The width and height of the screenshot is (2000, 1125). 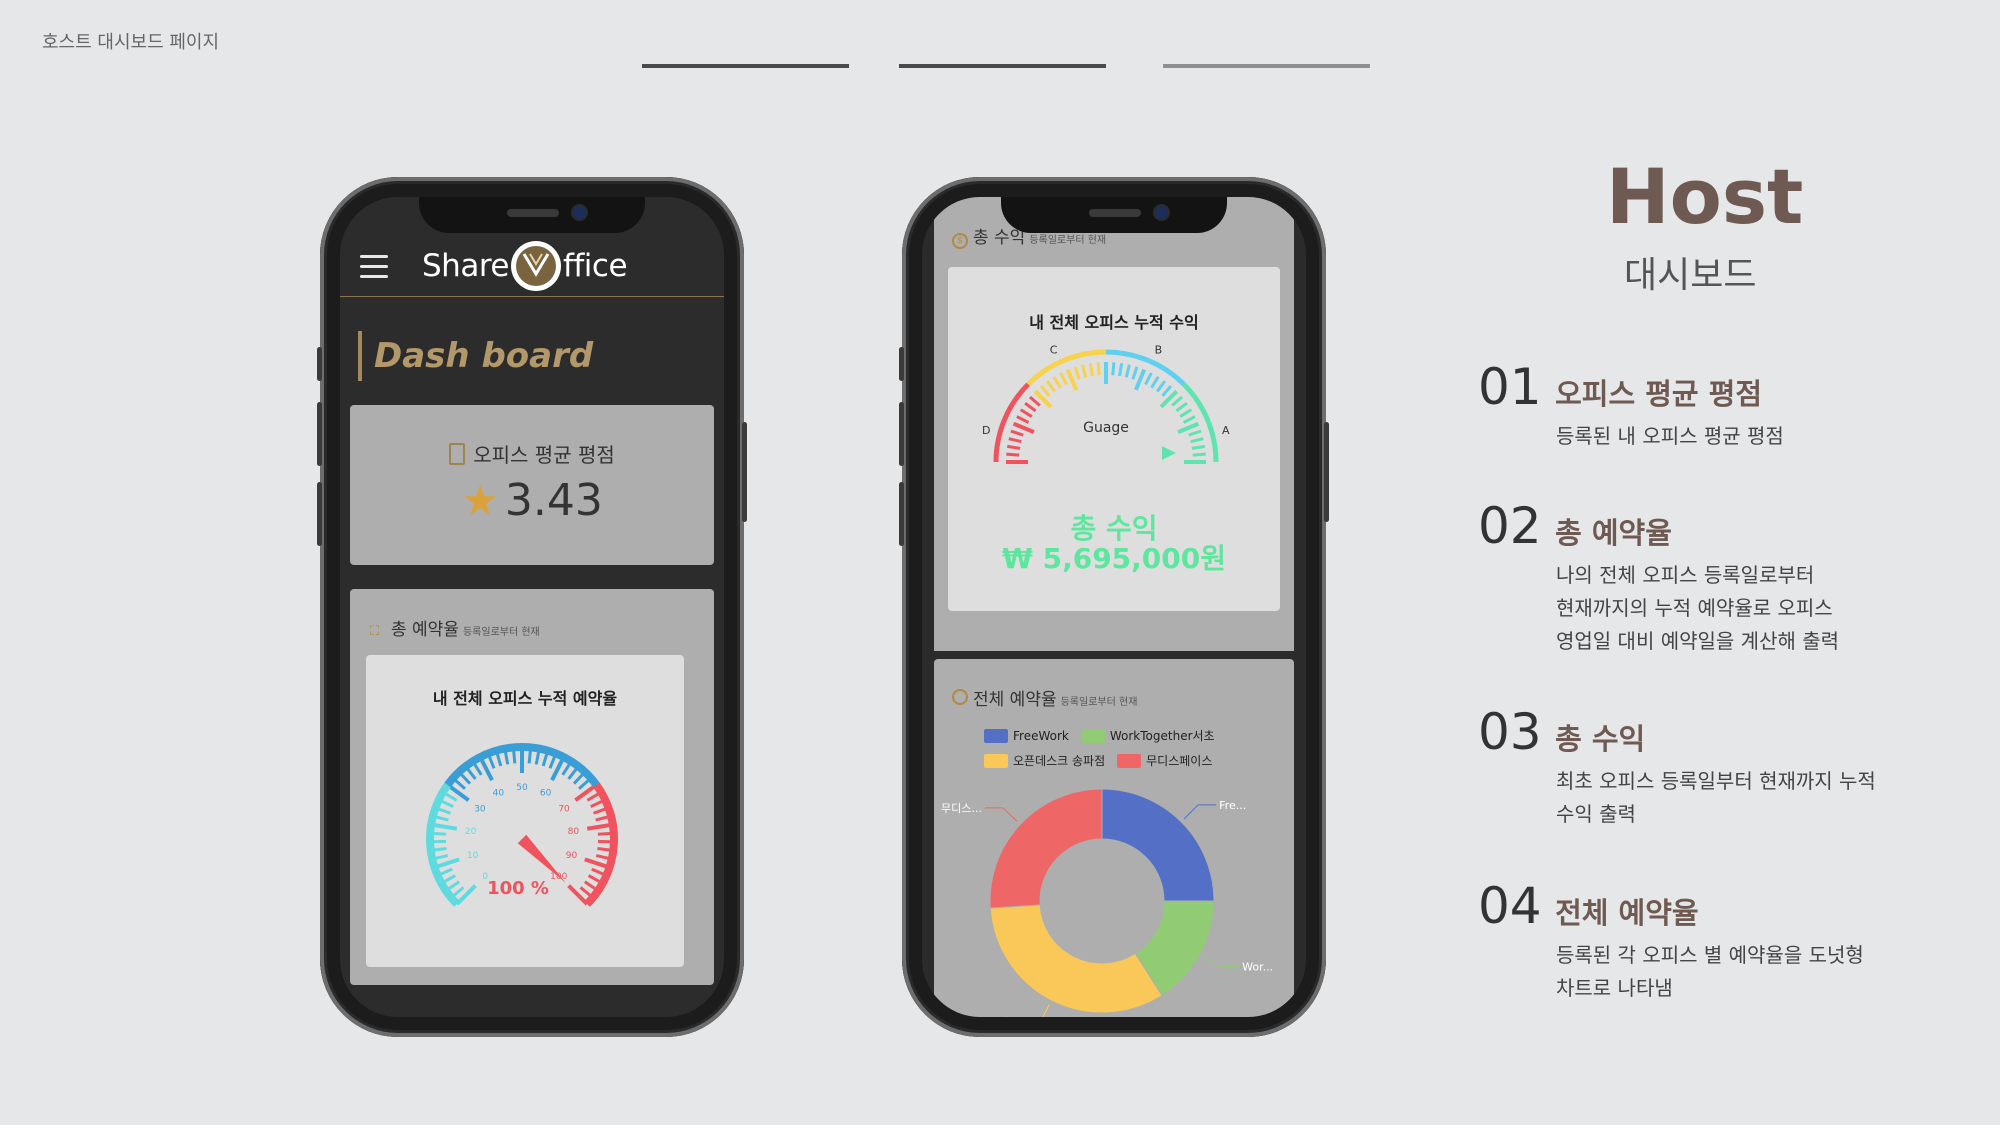 I want to click on sitemap-icon: ⛶, so click(x=375, y=631).